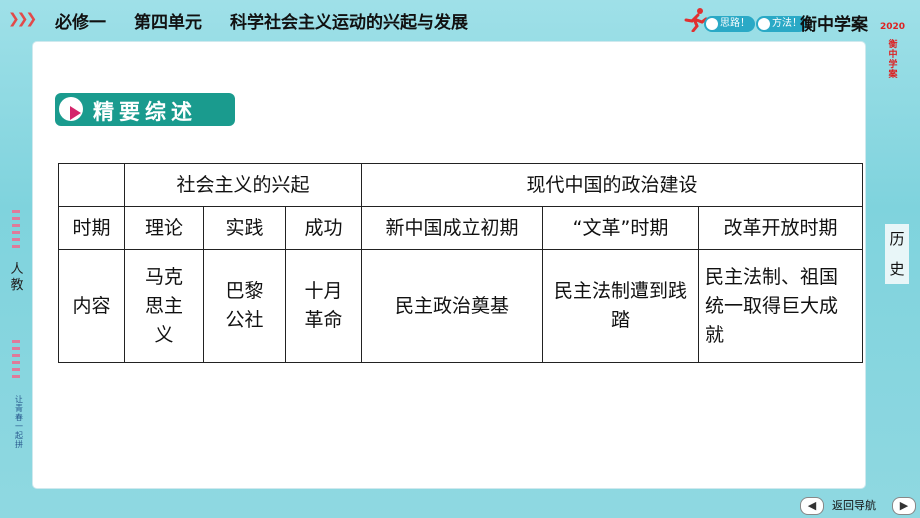 The width and height of the screenshot is (920, 518). Describe the element at coordinates (91, 228) in the screenshot. I see `column-header: 时期` at that location.